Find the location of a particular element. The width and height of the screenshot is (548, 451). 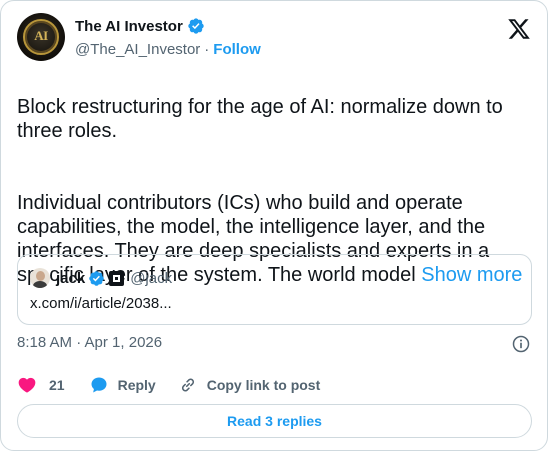

like-button: 21 is located at coordinates (41, 385).